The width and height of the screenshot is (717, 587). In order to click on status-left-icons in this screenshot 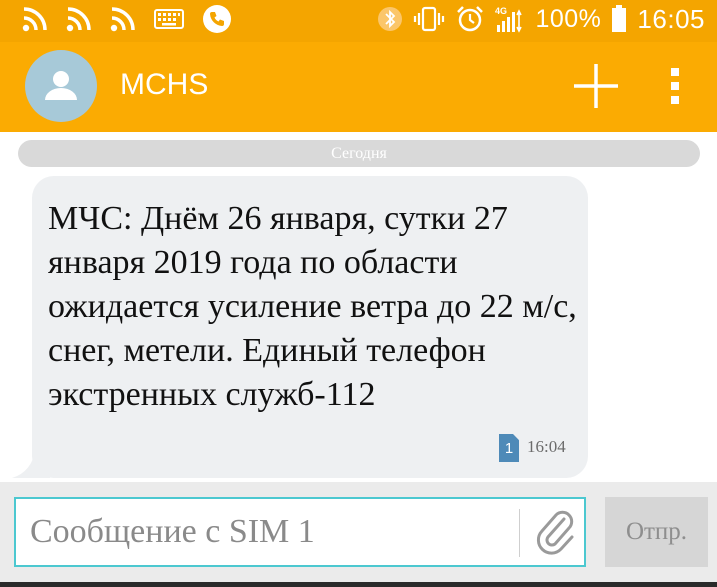, I will do `click(127, 19)`.